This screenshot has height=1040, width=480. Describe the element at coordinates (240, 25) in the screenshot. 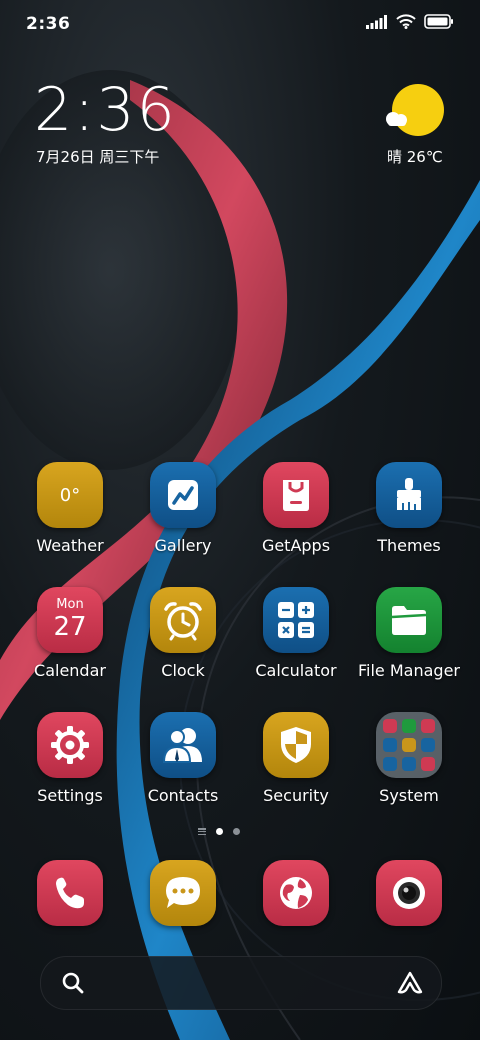

I see `status-bar: 2:36` at that location.